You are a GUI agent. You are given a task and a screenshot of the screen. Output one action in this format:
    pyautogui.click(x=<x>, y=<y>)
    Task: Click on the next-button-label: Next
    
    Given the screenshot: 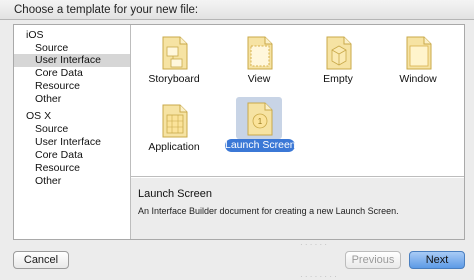 What is the action you would take?
    pyautogui.click(x=437, y=260)
    